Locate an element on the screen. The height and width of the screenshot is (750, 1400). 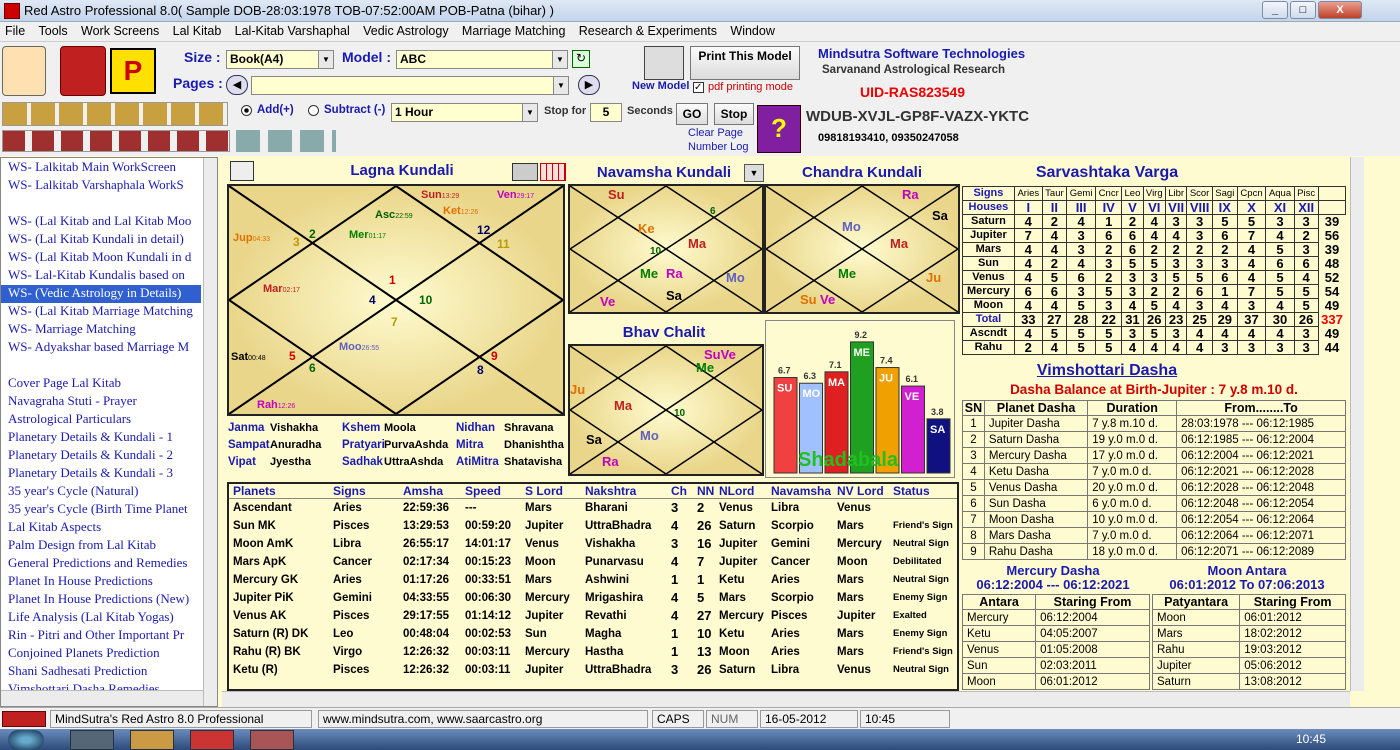
worksheet-item: WS- (Lal Kitab and Lal Kitab Moo is located at coordinates (101, 222).